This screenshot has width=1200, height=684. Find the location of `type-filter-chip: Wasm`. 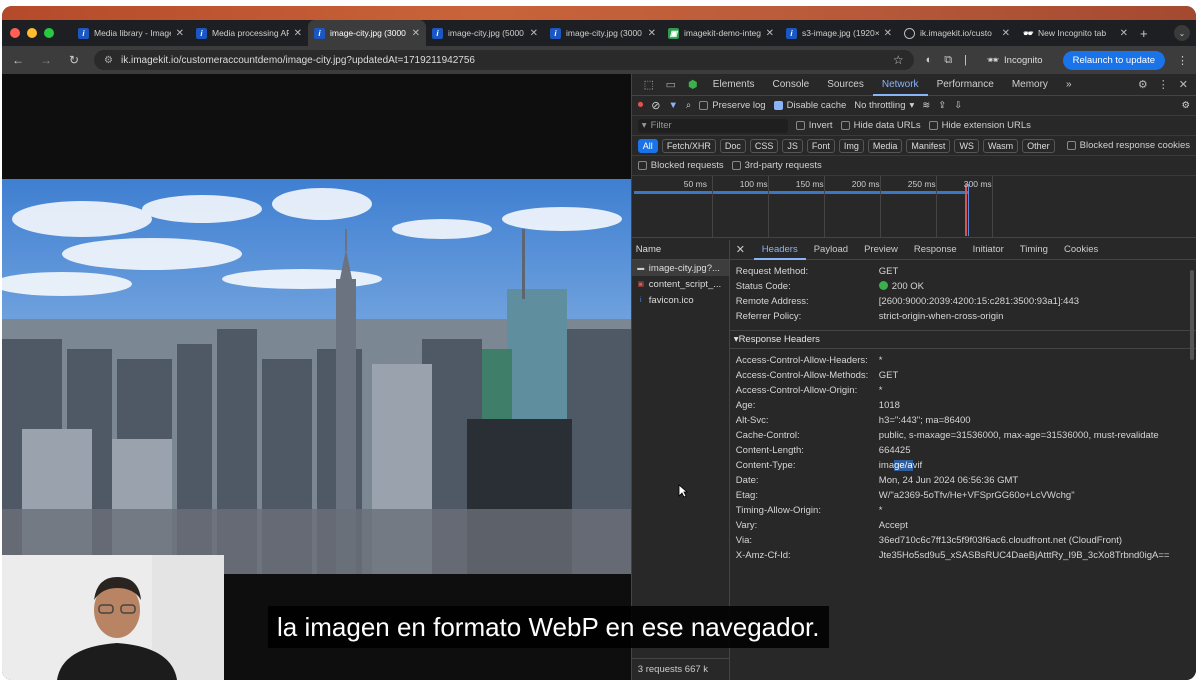

type-filter-chip: Wasm is located at coordinates (1000, 145).